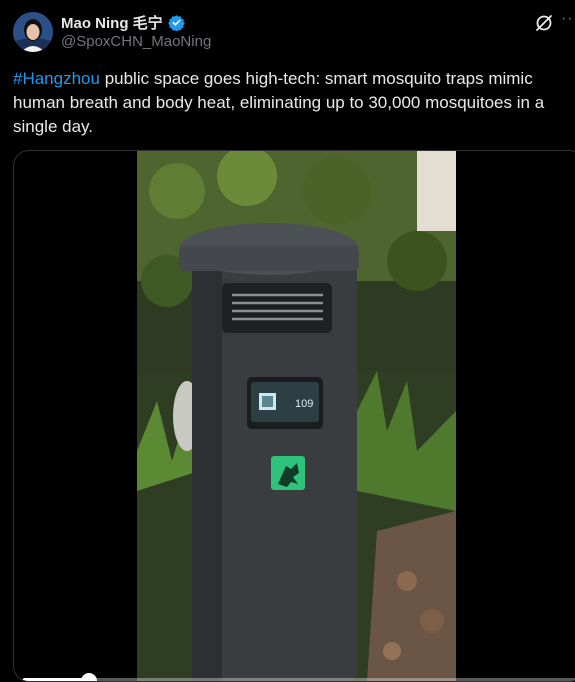 This screenshot has height=682, width=575. I want to click on verified-badge-icon, so click(176, 23).